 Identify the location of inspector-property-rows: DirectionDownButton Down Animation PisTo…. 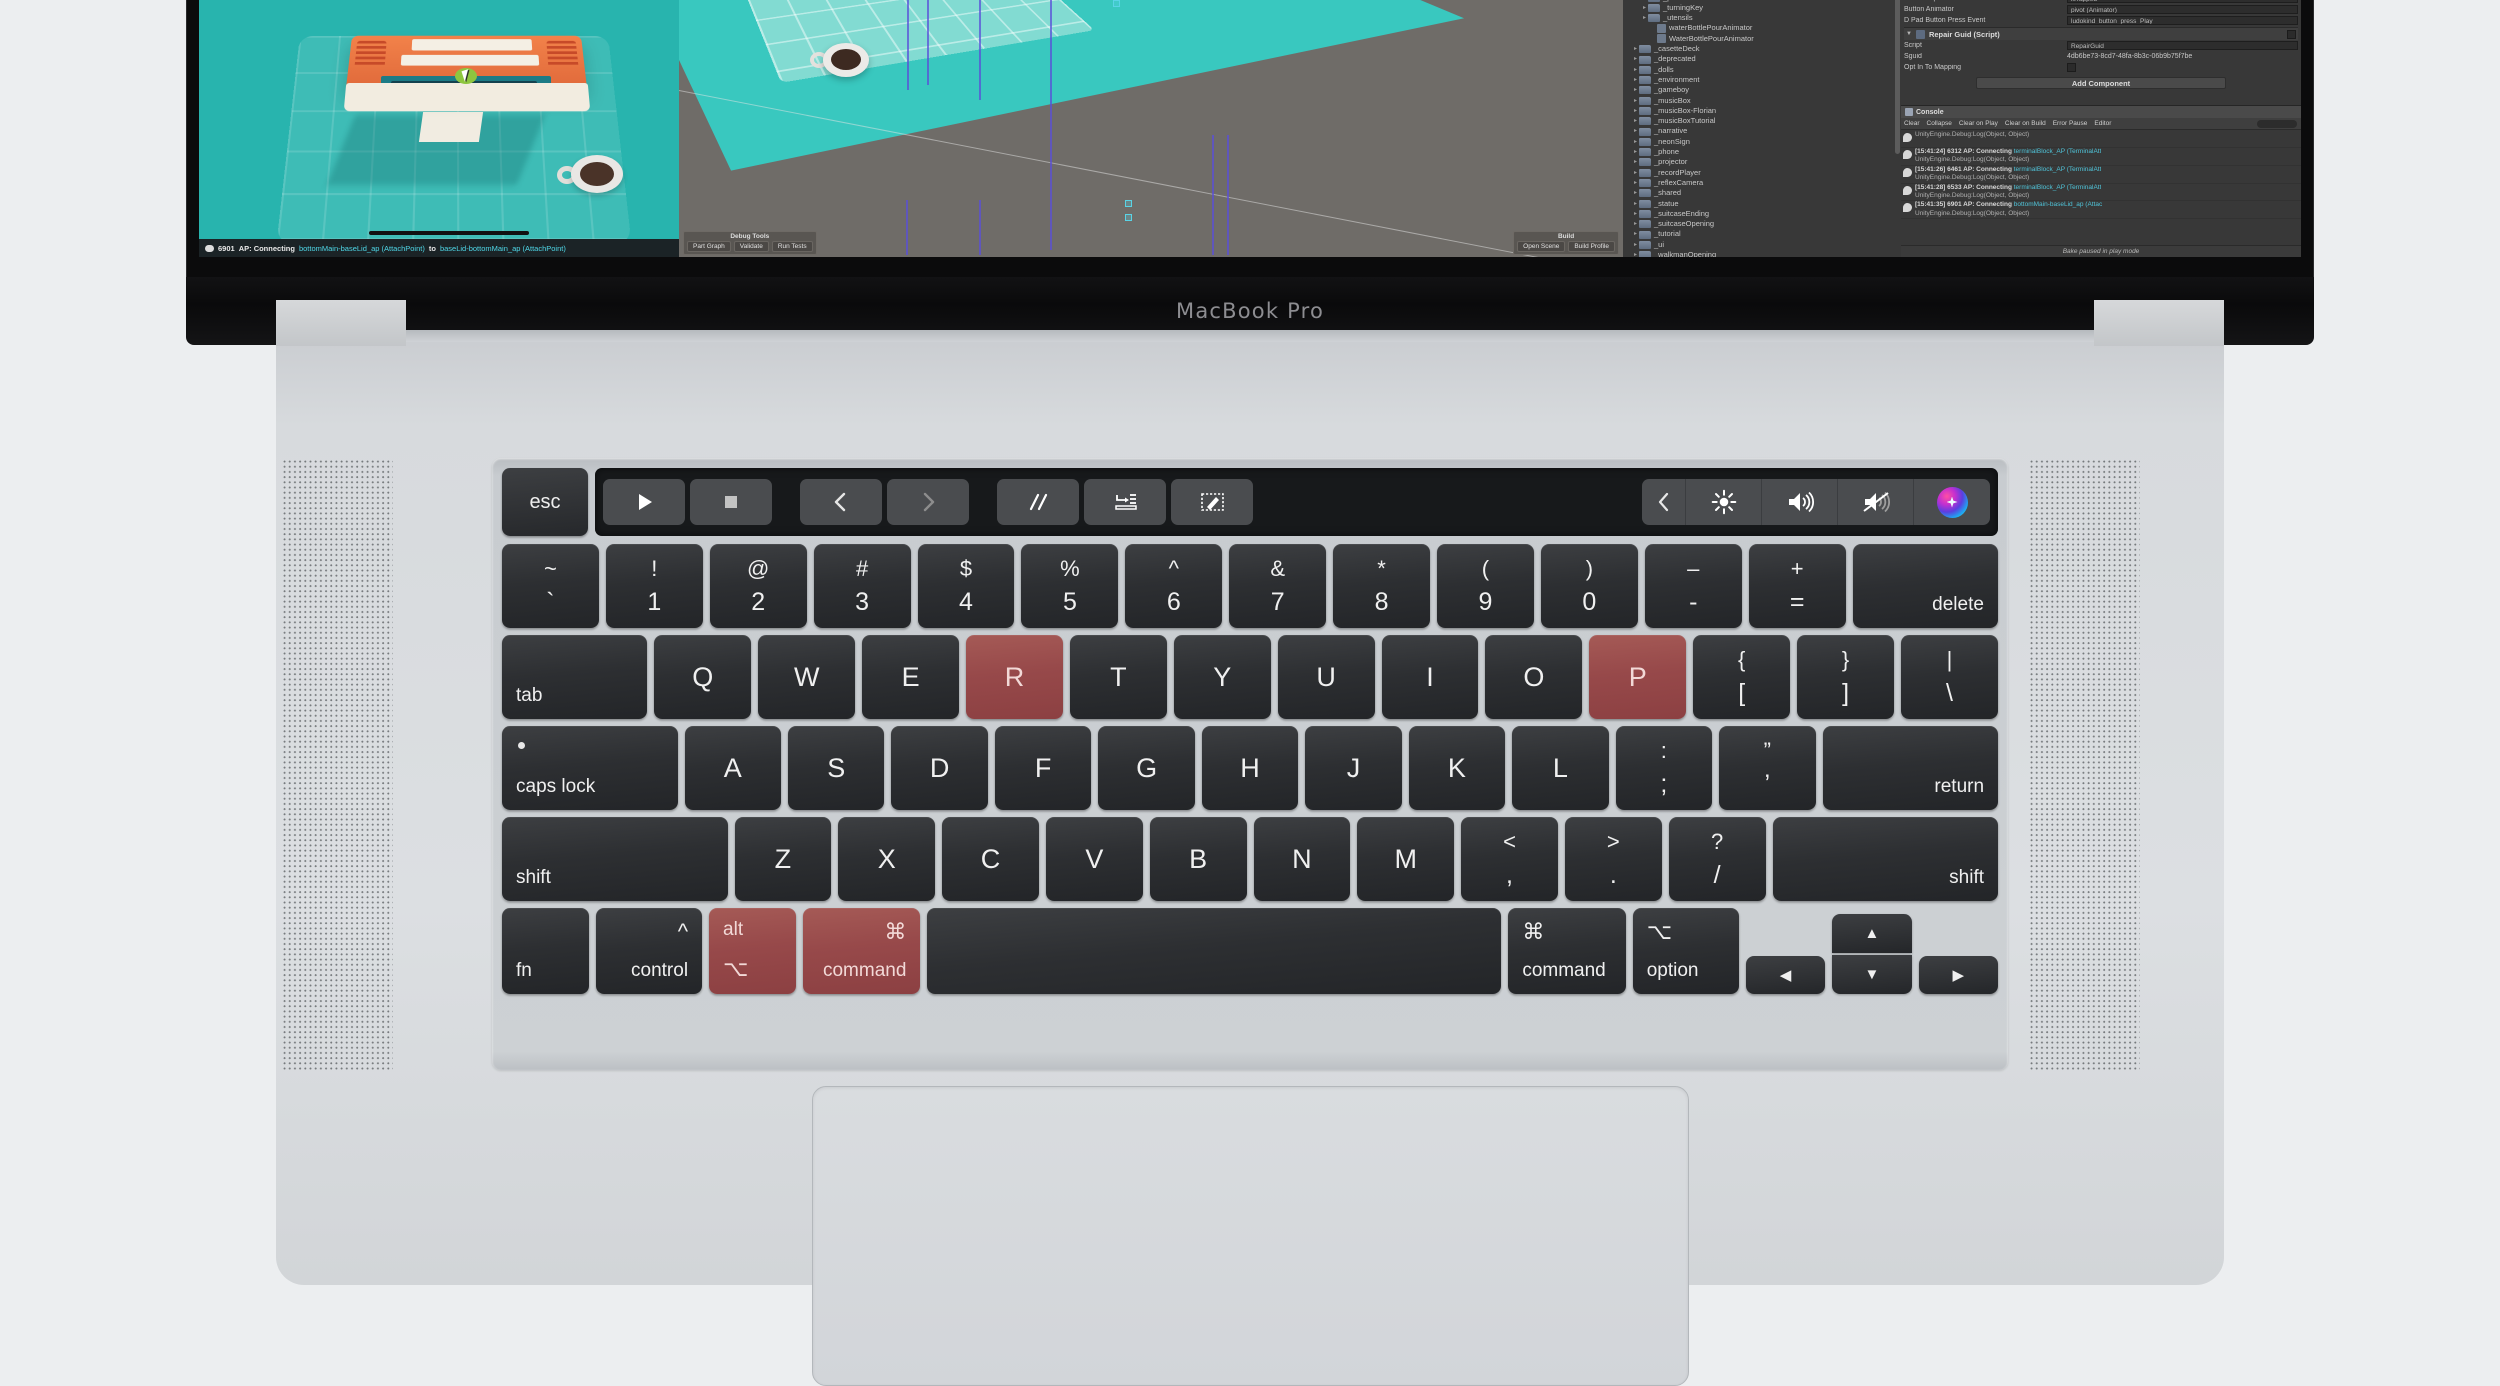
(2101, 13).